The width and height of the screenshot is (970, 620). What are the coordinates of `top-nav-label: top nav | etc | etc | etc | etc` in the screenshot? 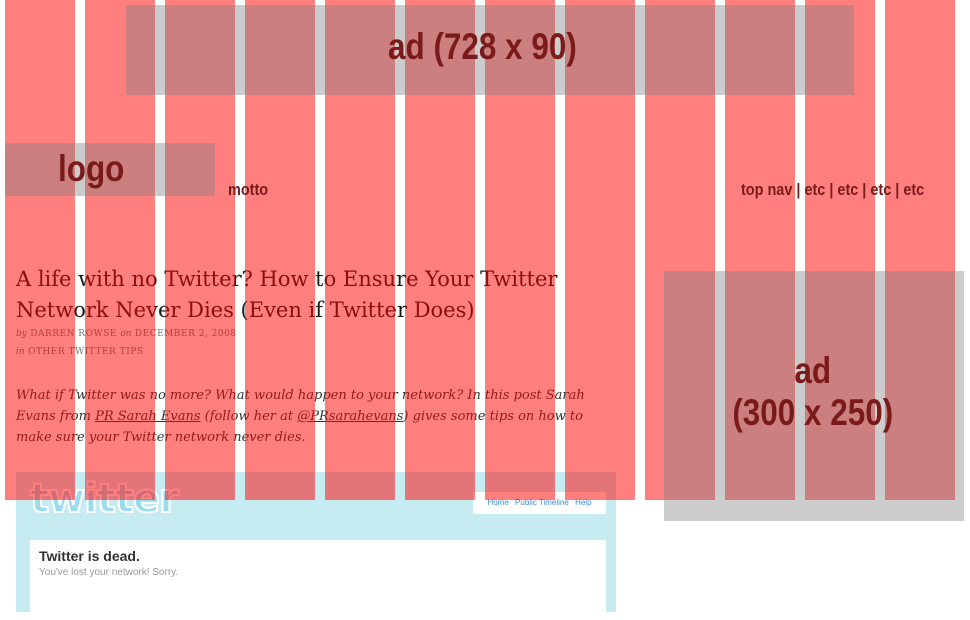 It's located at (832, 190).